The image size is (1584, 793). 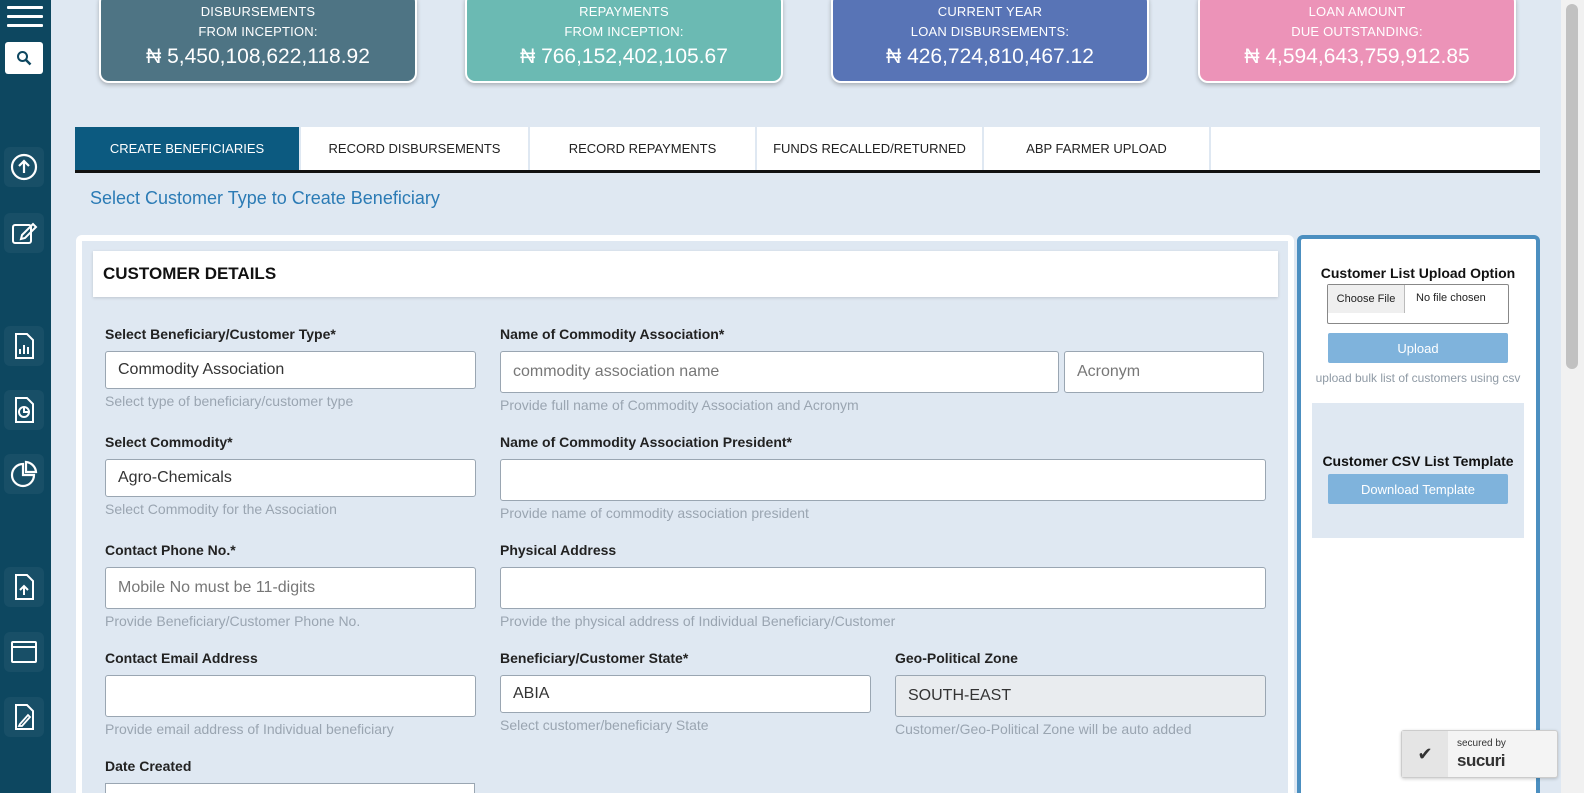 What do you see at coordinates (24, 167) in the screenshot?
I see `upload-circle-icon` at bounding box center [24, 167].